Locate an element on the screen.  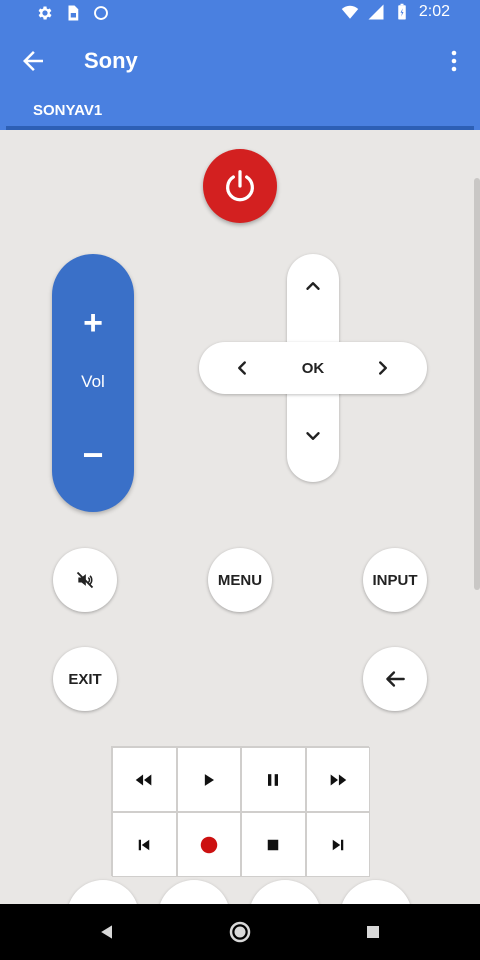
nav-back-button is located at coordinates (107, 932).